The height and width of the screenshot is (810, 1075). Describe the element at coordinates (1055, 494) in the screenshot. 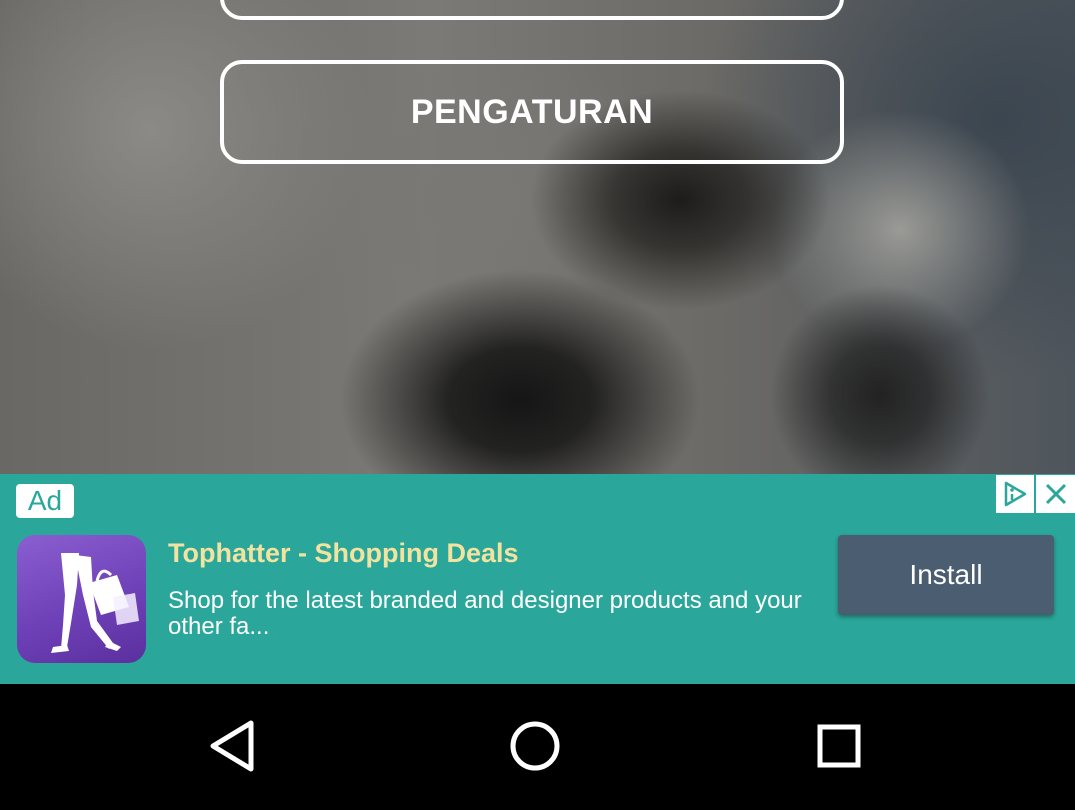

I see `close-icon` at that location.